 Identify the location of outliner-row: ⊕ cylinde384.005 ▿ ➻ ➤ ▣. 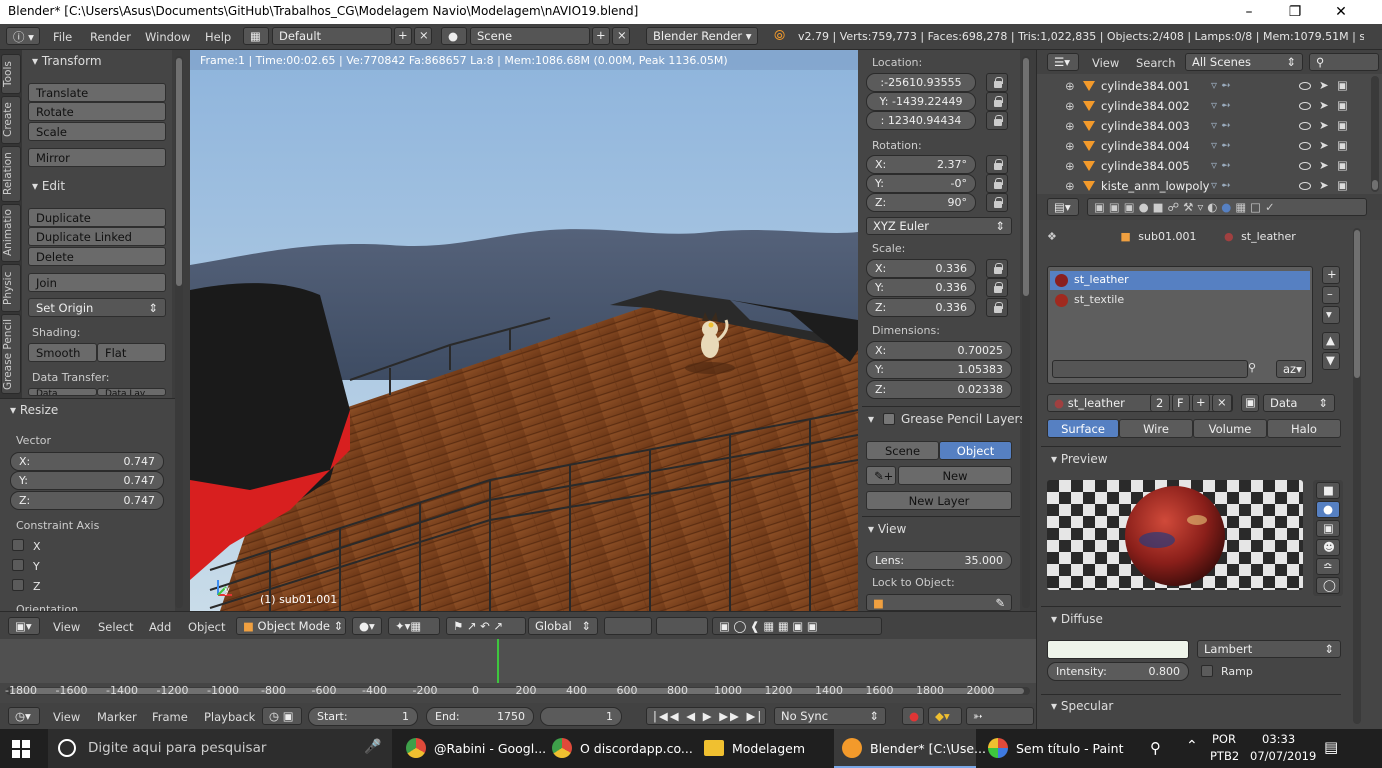
(1222, 166).